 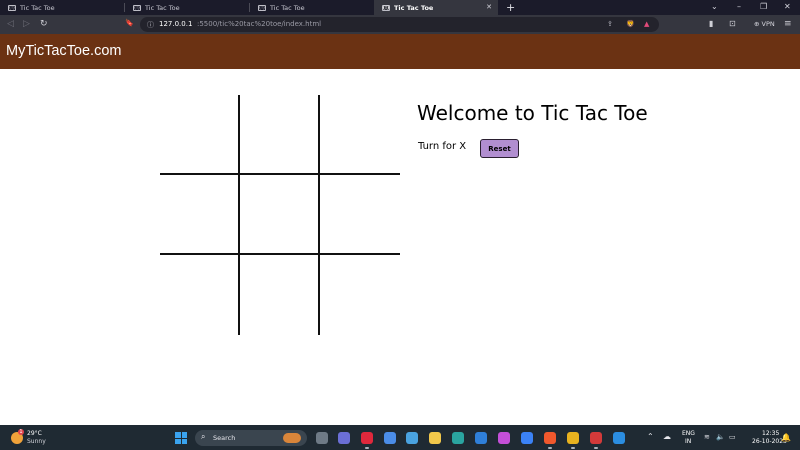 What do you see at coordinates (390, 438) in the screenshot?
I see `cortana-app-icon` at bounding box center [390, 438].